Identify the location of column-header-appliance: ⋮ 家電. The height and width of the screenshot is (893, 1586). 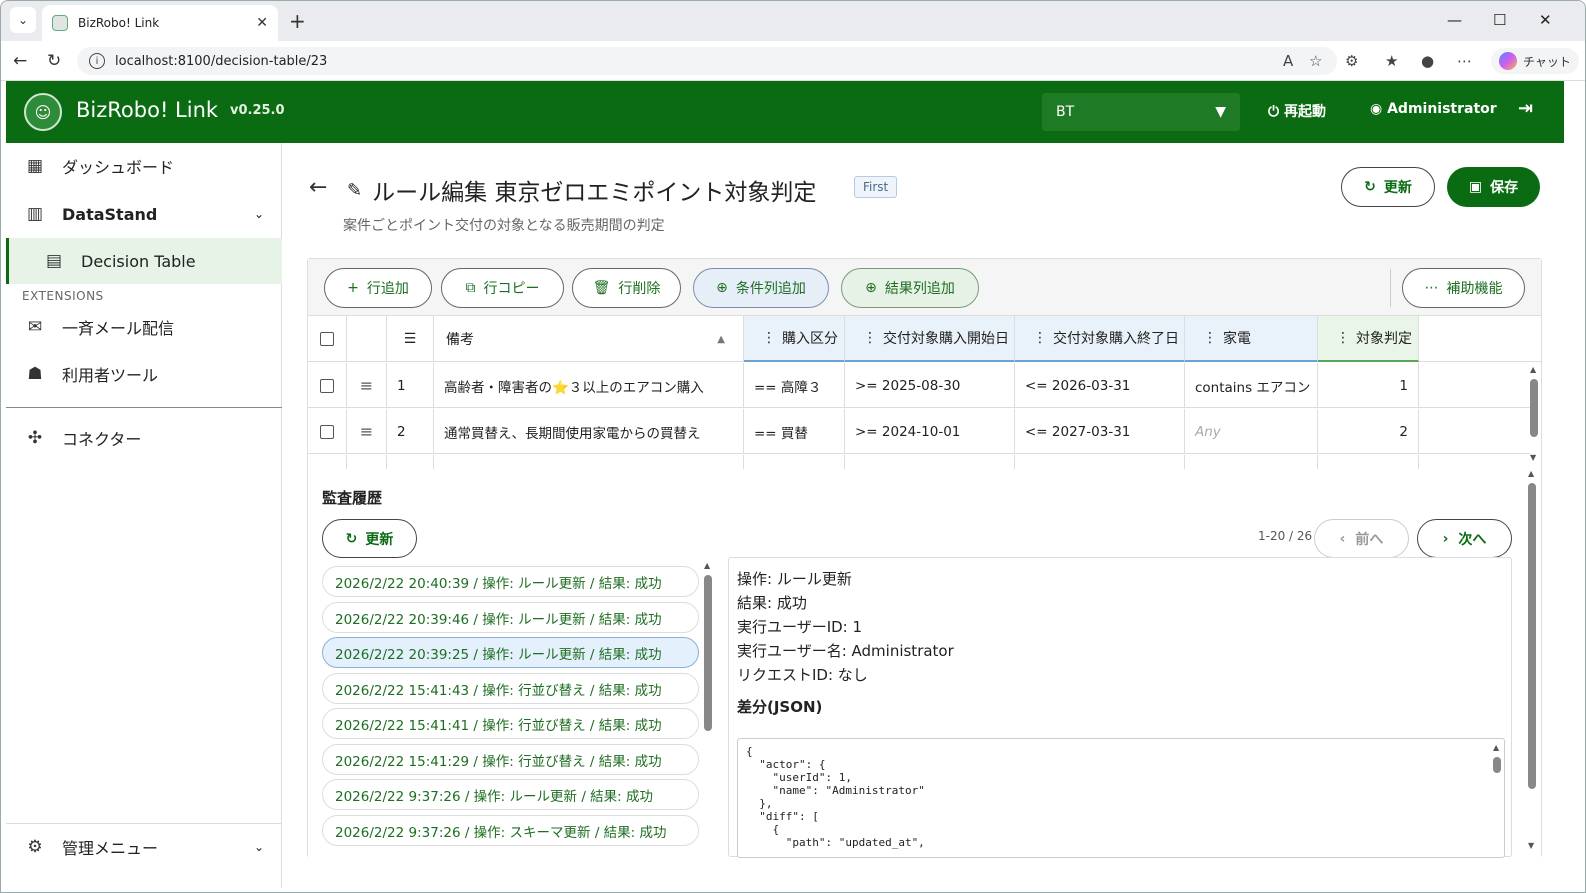
(1251, 339).